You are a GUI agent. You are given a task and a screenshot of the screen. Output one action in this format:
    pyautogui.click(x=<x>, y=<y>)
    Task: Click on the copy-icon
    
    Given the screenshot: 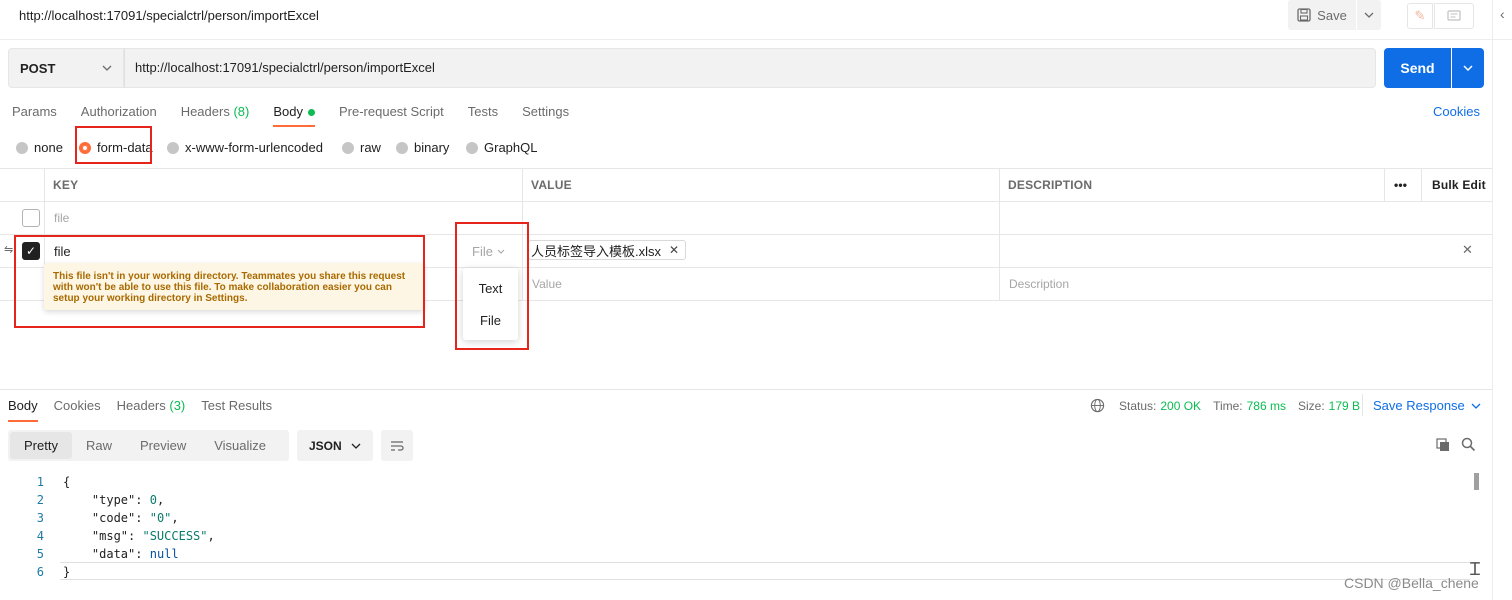 What is the action you would take?
    pyautogui.click(x=1443, y=446)
    